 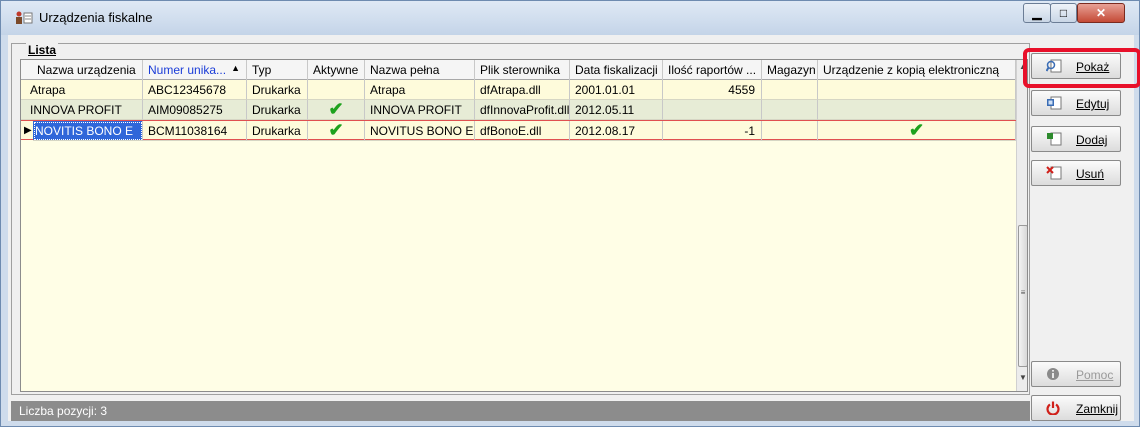 What do you see at coordinates (63, 411) in the screenshot?
I see `item-count-label: Liczba pozycji: 3` at bounding box center [63, 411].